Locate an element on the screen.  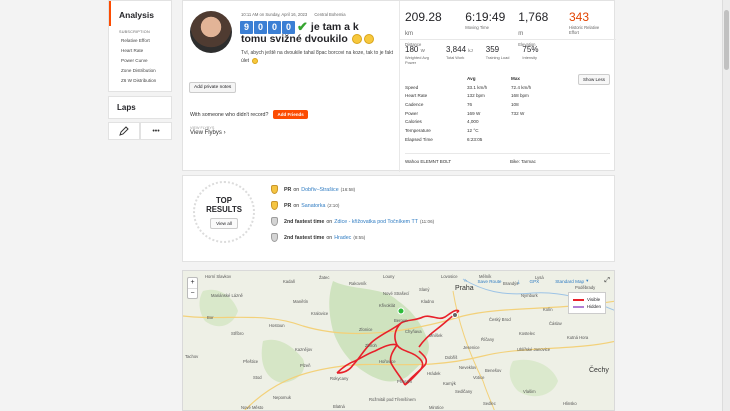
row-avg: 4,000 is located at coordinates (473, 122).